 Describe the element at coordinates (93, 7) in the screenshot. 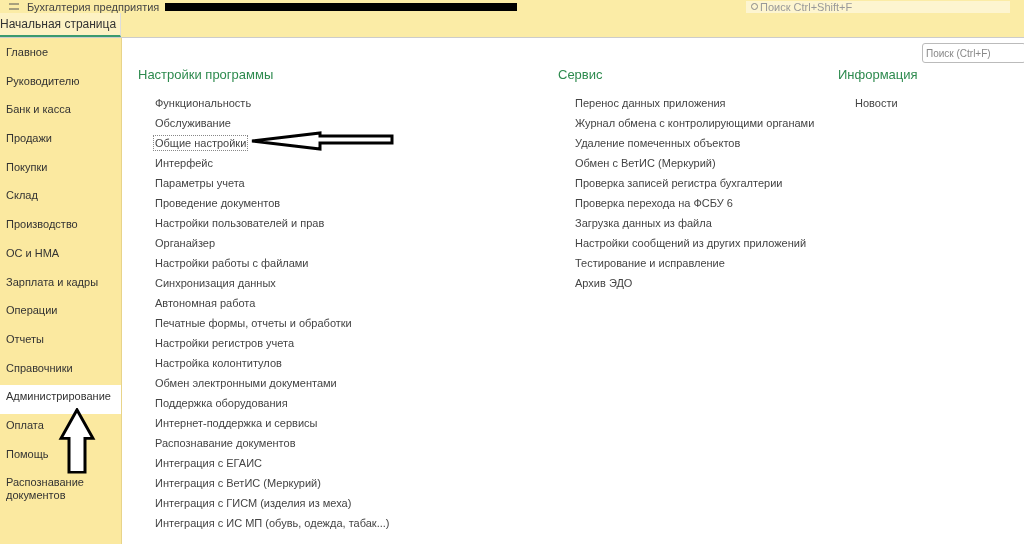

I see `app-title: Бухгалтерия предприятия` at that location.